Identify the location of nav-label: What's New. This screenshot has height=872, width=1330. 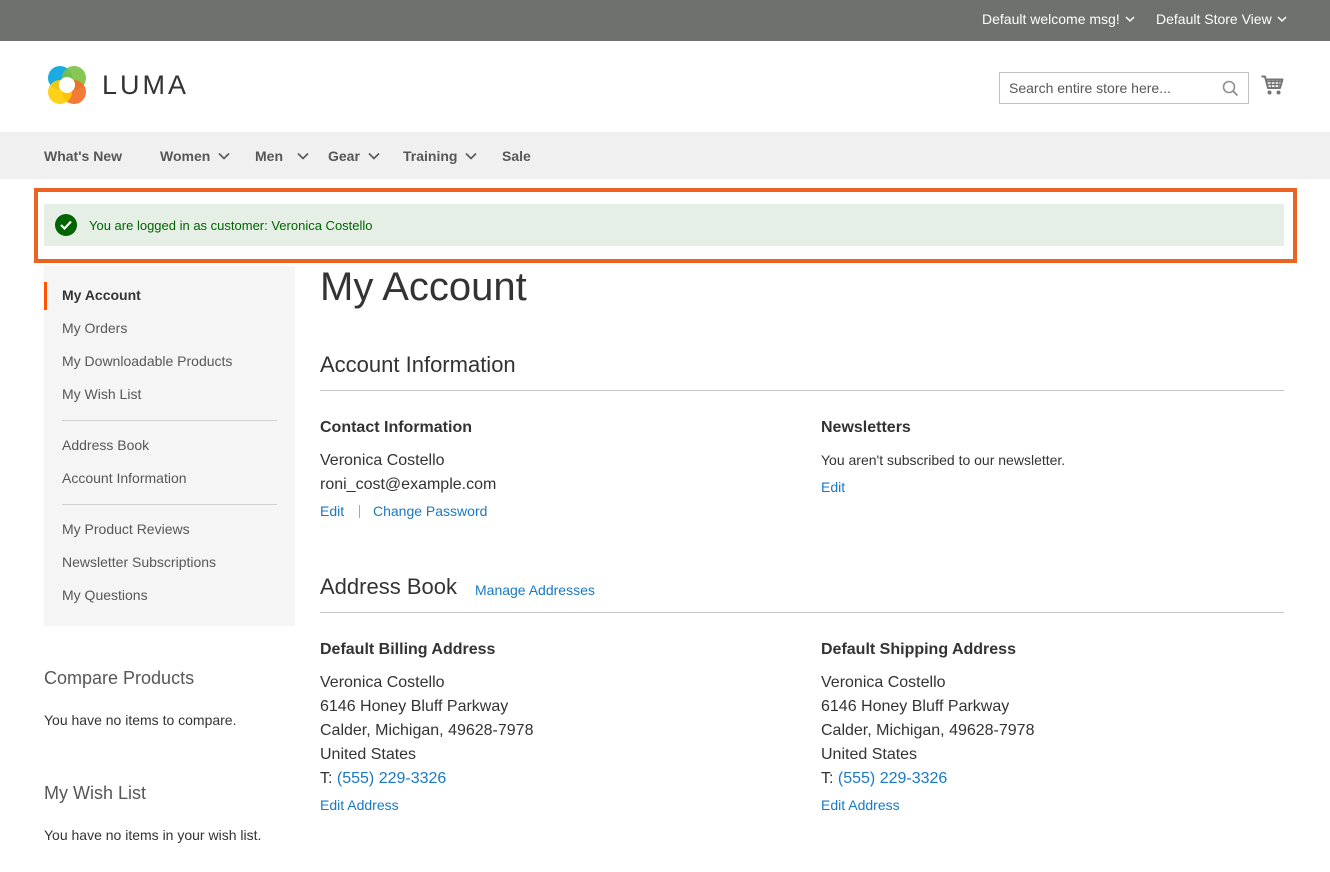
(83, 156).